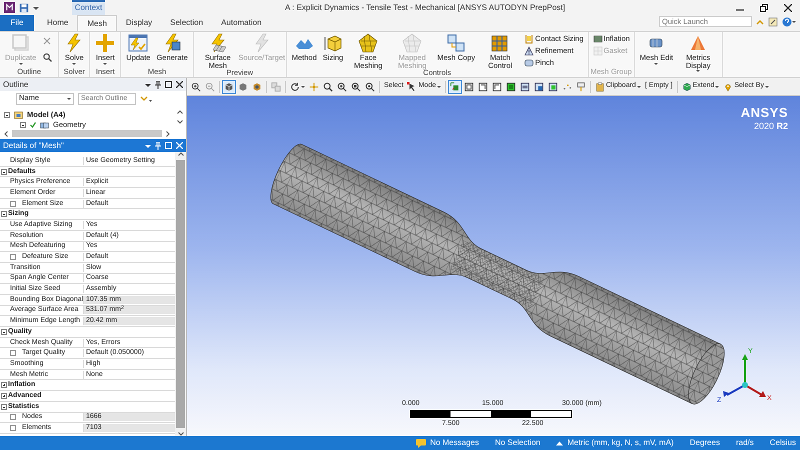 The height and width of the screenshot is (450, 800). What do you see at coordinates (500, 43) in the screenshot?
I see `grid-cube-icon` at bounding box center [500, 43].